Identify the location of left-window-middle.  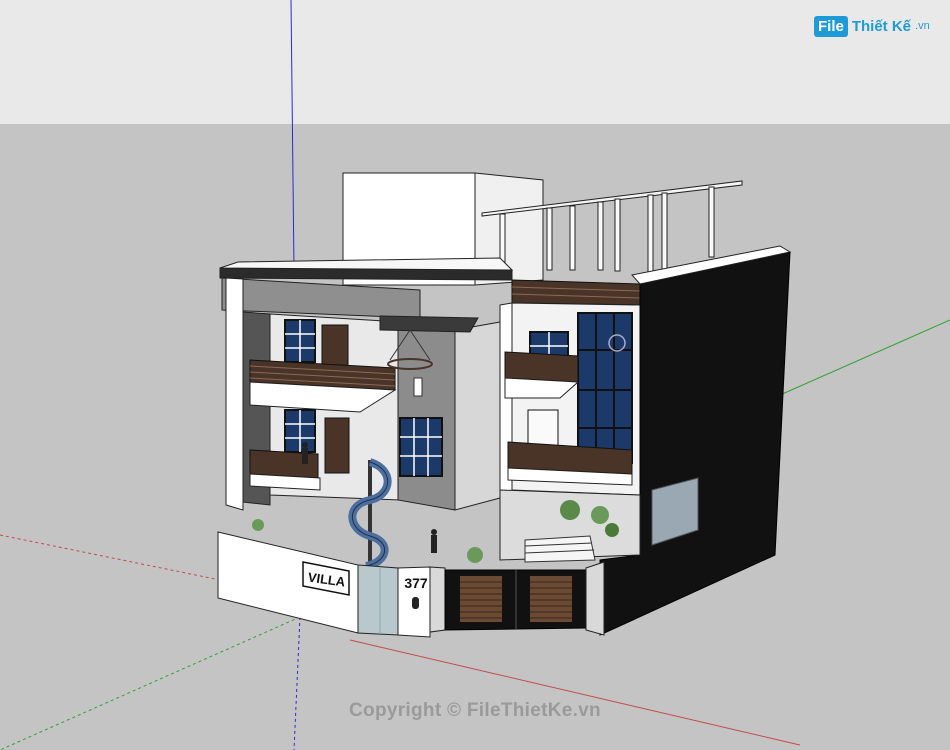
(300, 431).